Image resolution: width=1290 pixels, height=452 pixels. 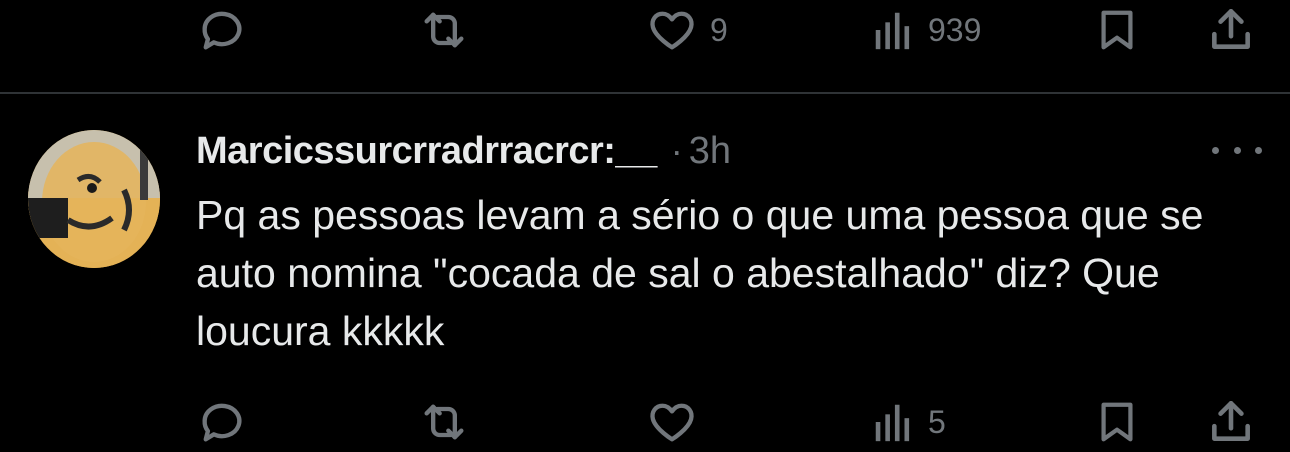 I want to click on views-button: 939, so click(x=925, y=30).